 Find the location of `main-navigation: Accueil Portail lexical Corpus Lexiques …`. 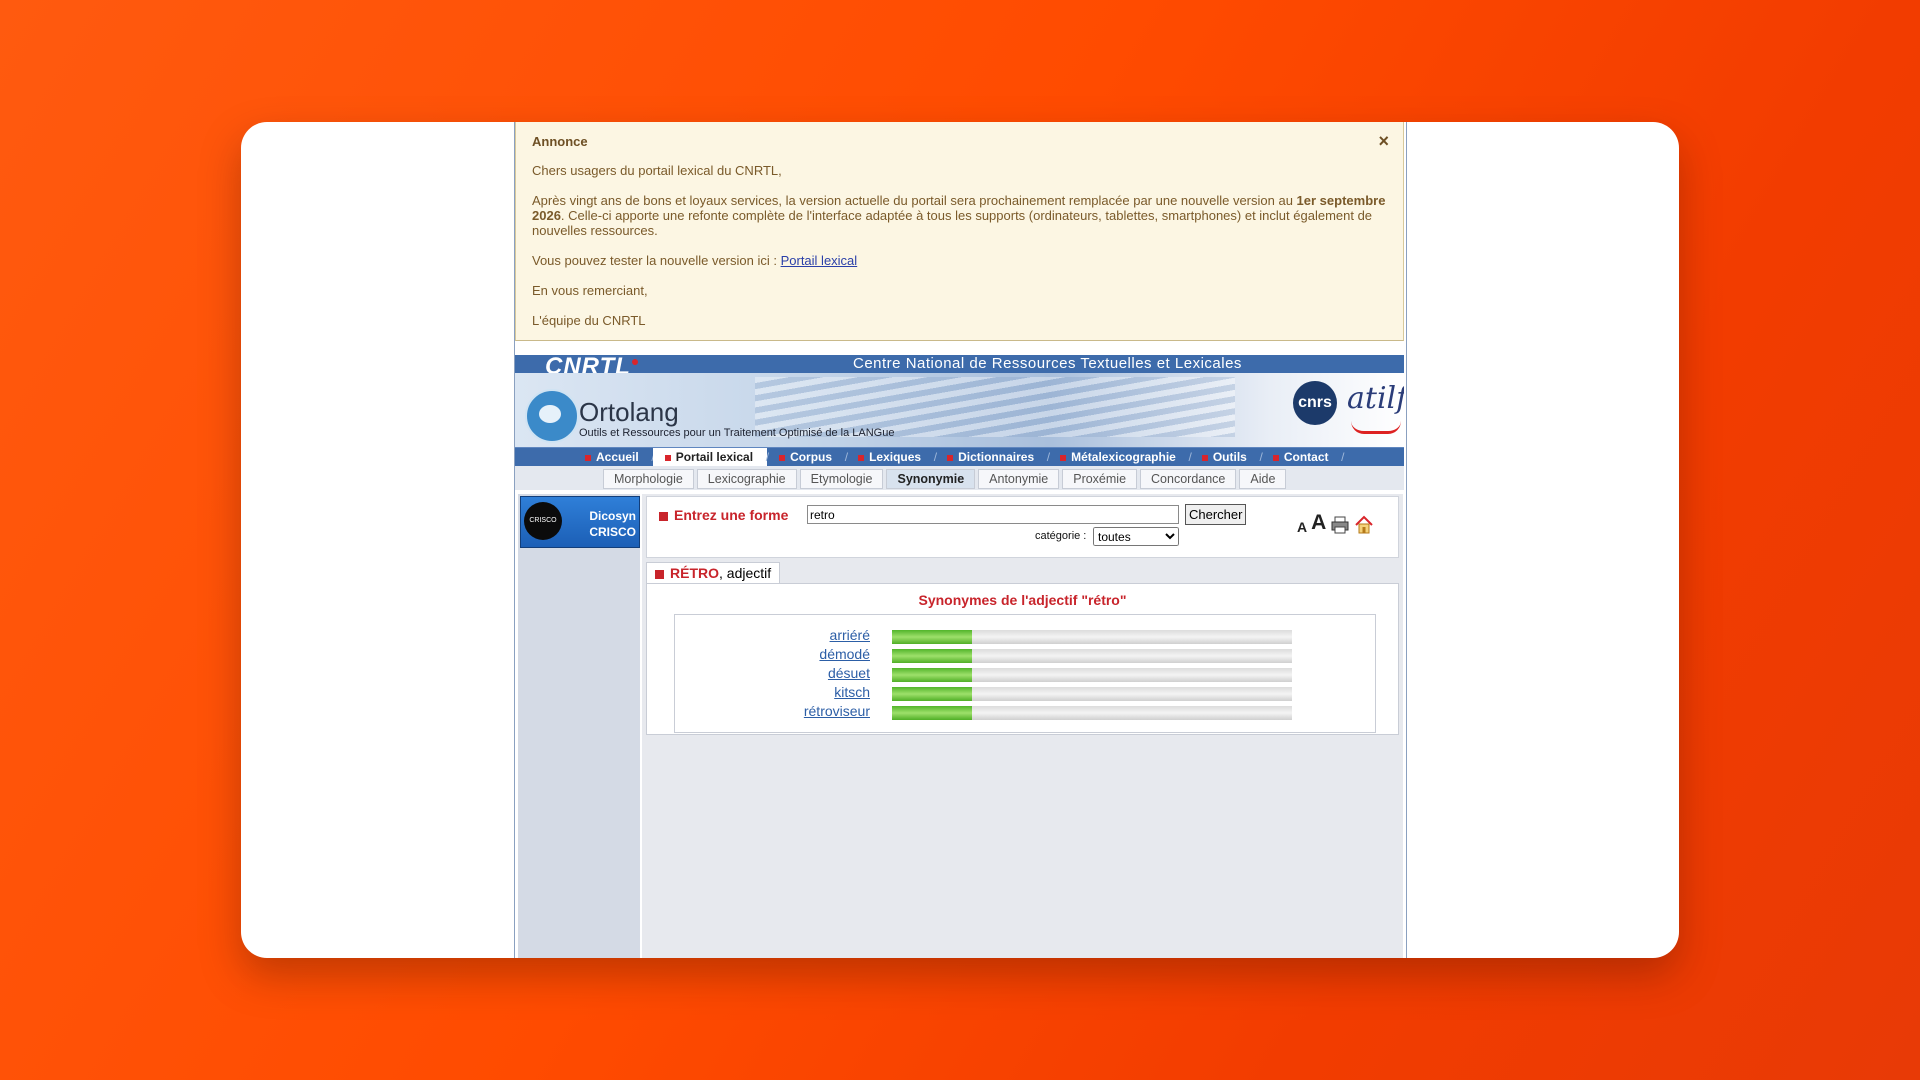

main-navigation: Accueil Portail lexical Corpus Lexiques … is located at coordinates (959, 456).